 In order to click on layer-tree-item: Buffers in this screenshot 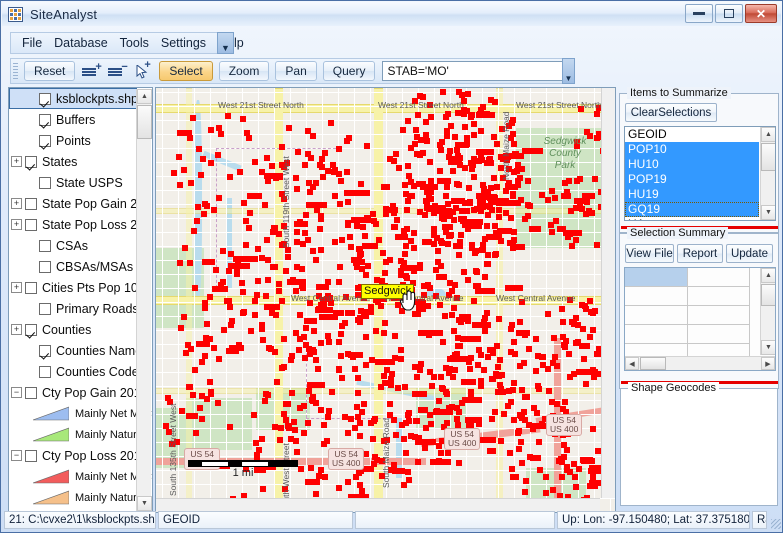, I will do `click(73, 119)`.